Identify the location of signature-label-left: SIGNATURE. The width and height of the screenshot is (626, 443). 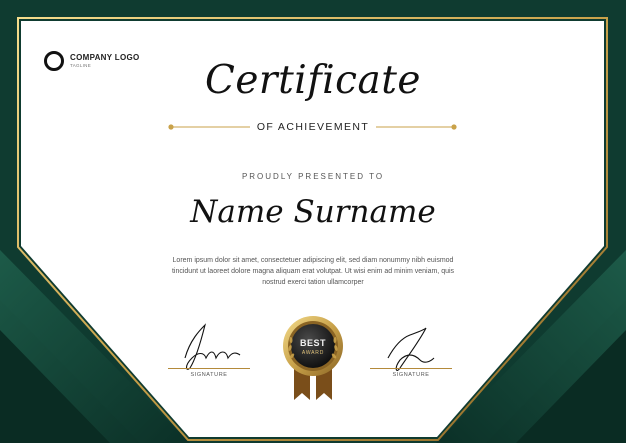
(209, 375).